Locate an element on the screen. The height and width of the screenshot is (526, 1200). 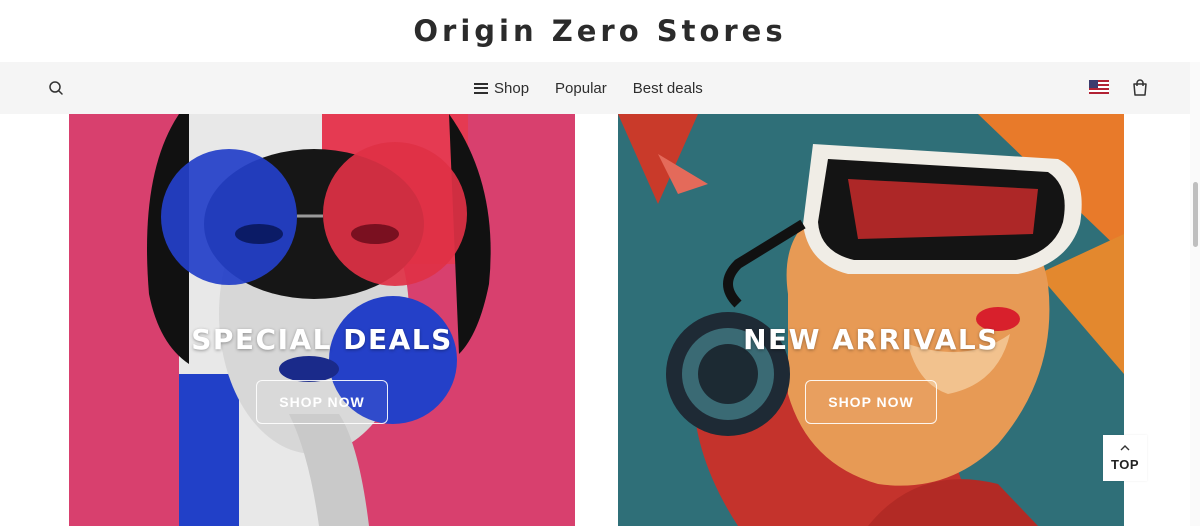
promo-title: SPECIAL DEALS is located at coordinates (322, 339).